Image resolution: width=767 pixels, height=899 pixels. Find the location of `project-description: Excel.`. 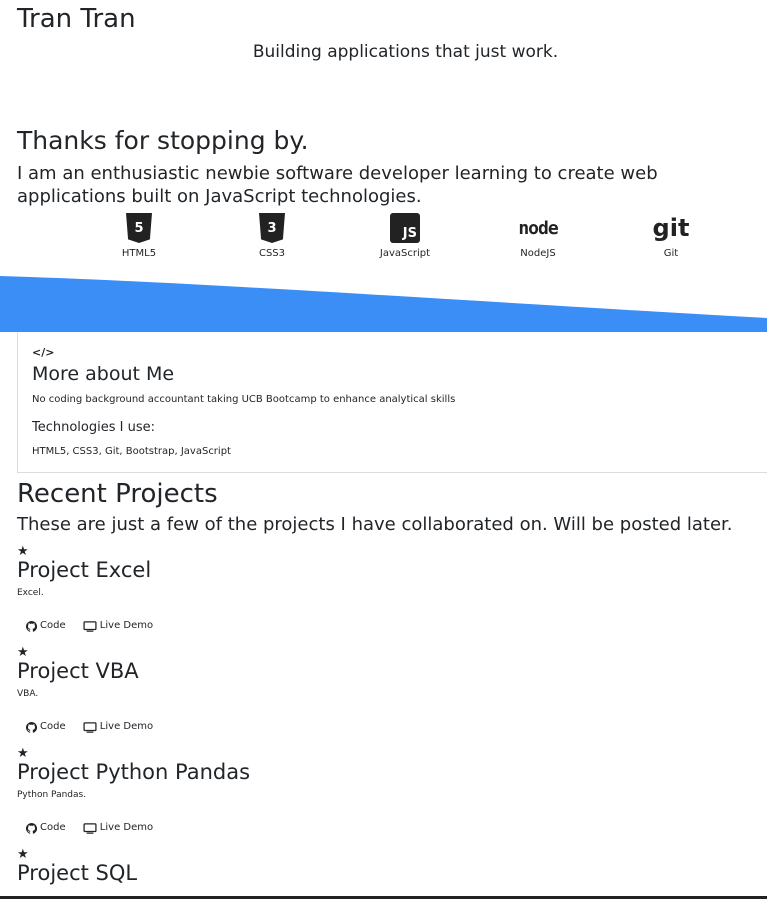

project-description: Excel. is located at coordinates (30, 593).